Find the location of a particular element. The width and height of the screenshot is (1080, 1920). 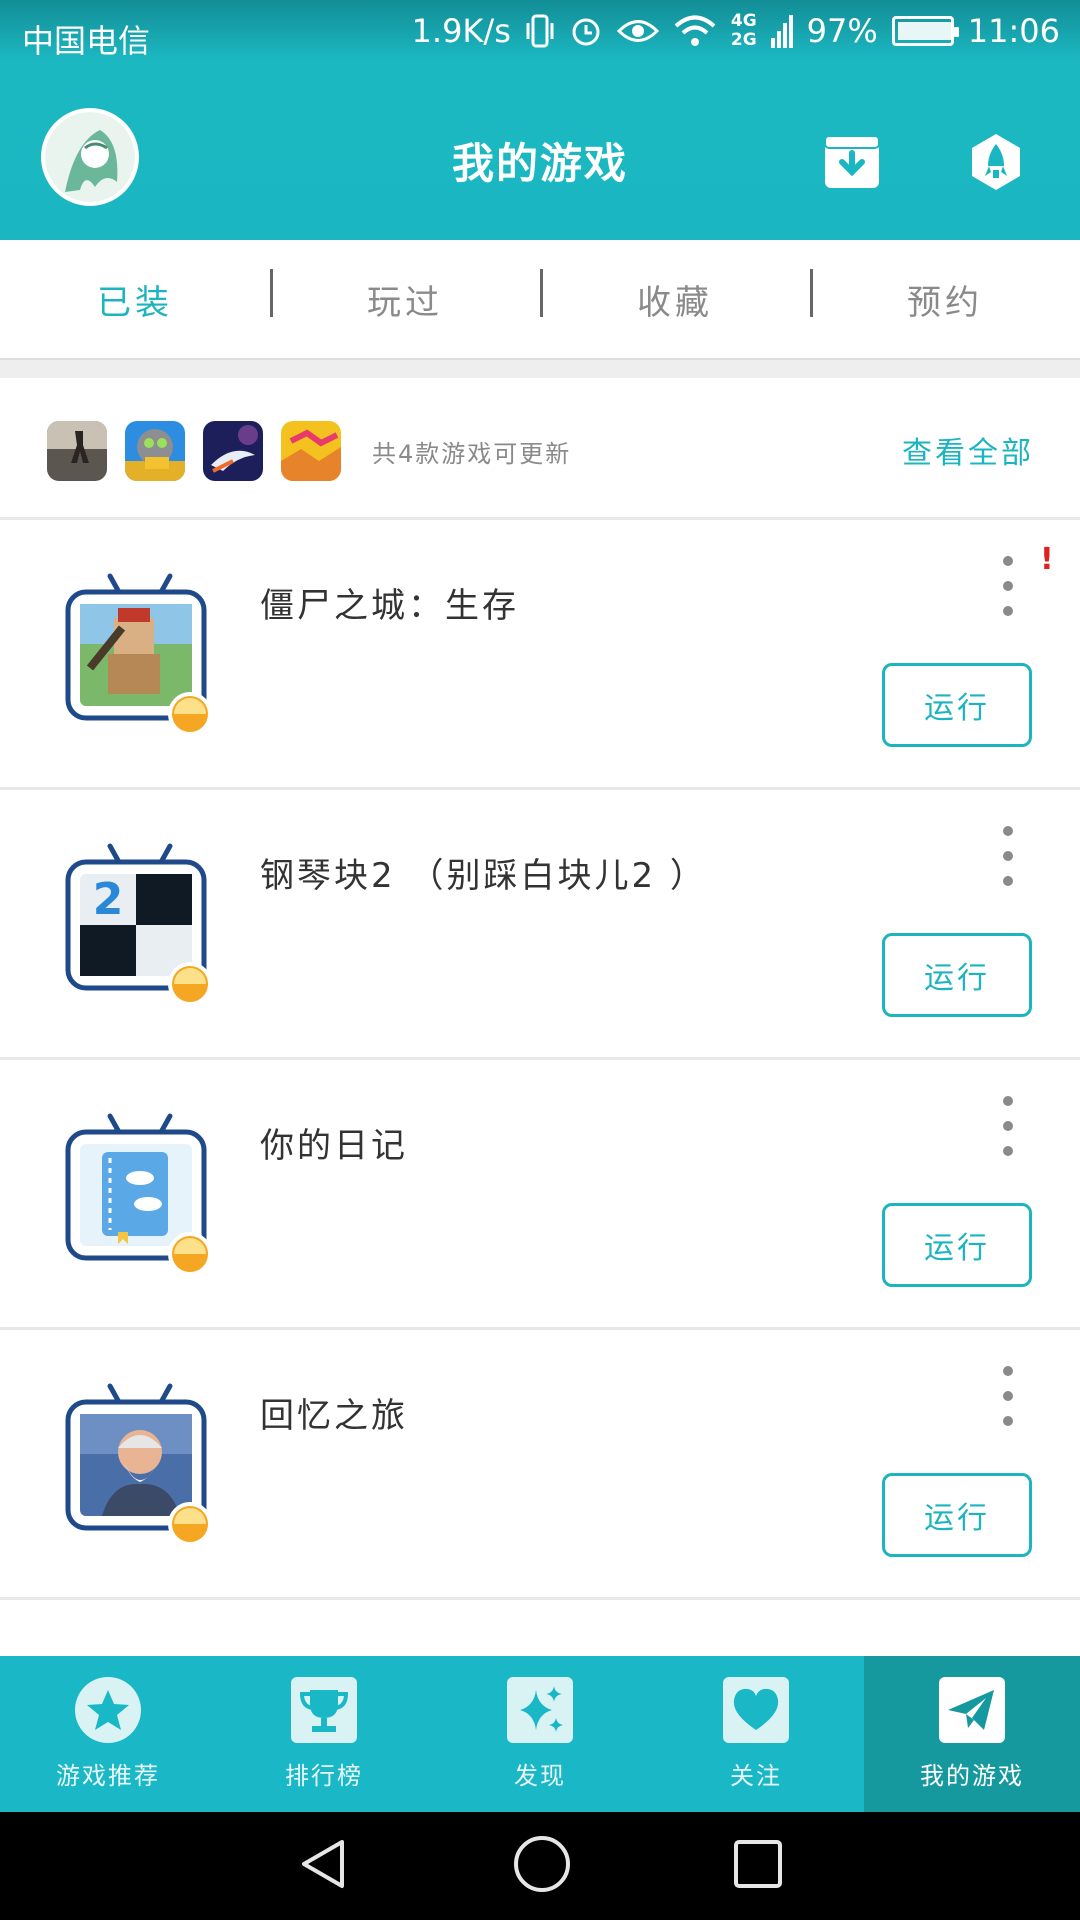

system-navigation-bar is located at coordinates (540, 1866).